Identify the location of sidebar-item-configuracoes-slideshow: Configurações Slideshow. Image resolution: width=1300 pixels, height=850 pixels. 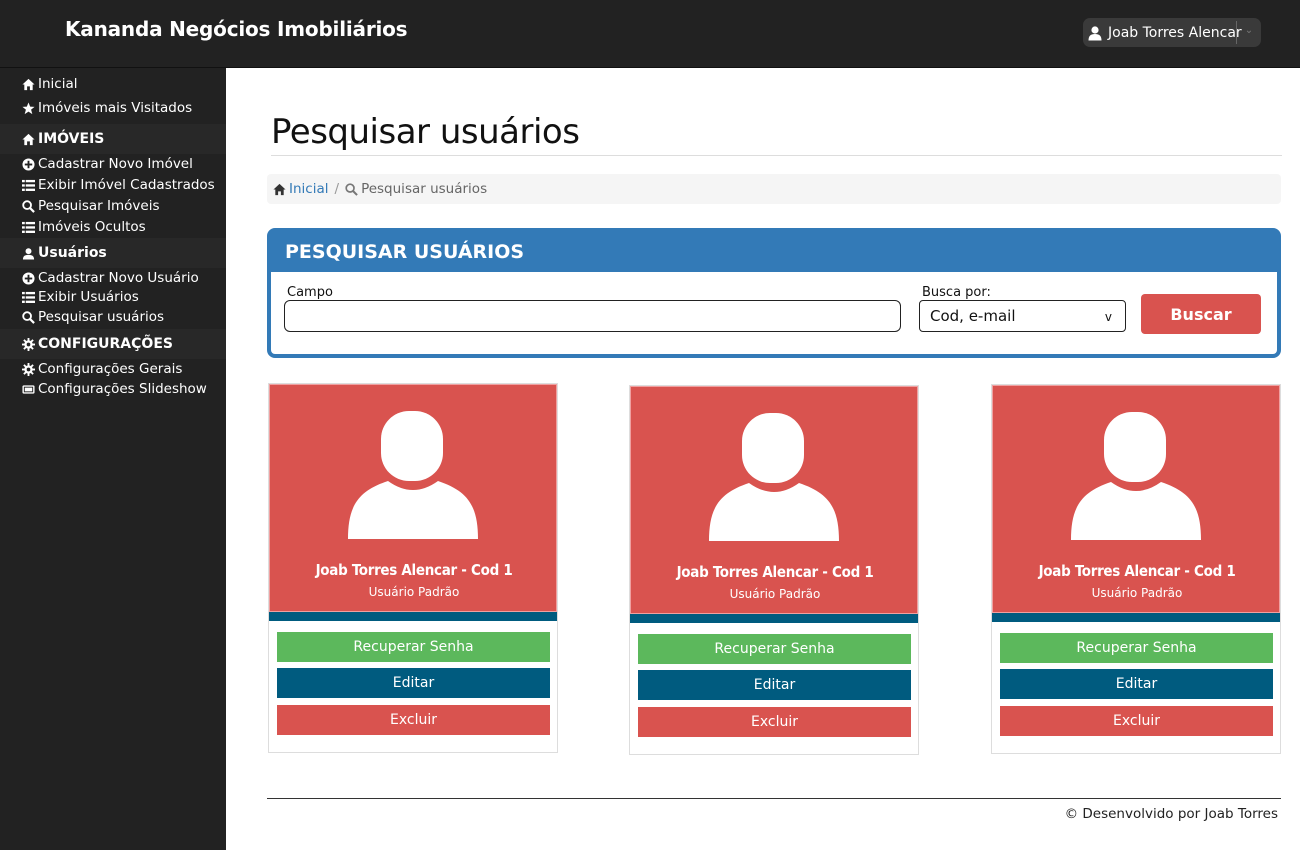
(114, 389).